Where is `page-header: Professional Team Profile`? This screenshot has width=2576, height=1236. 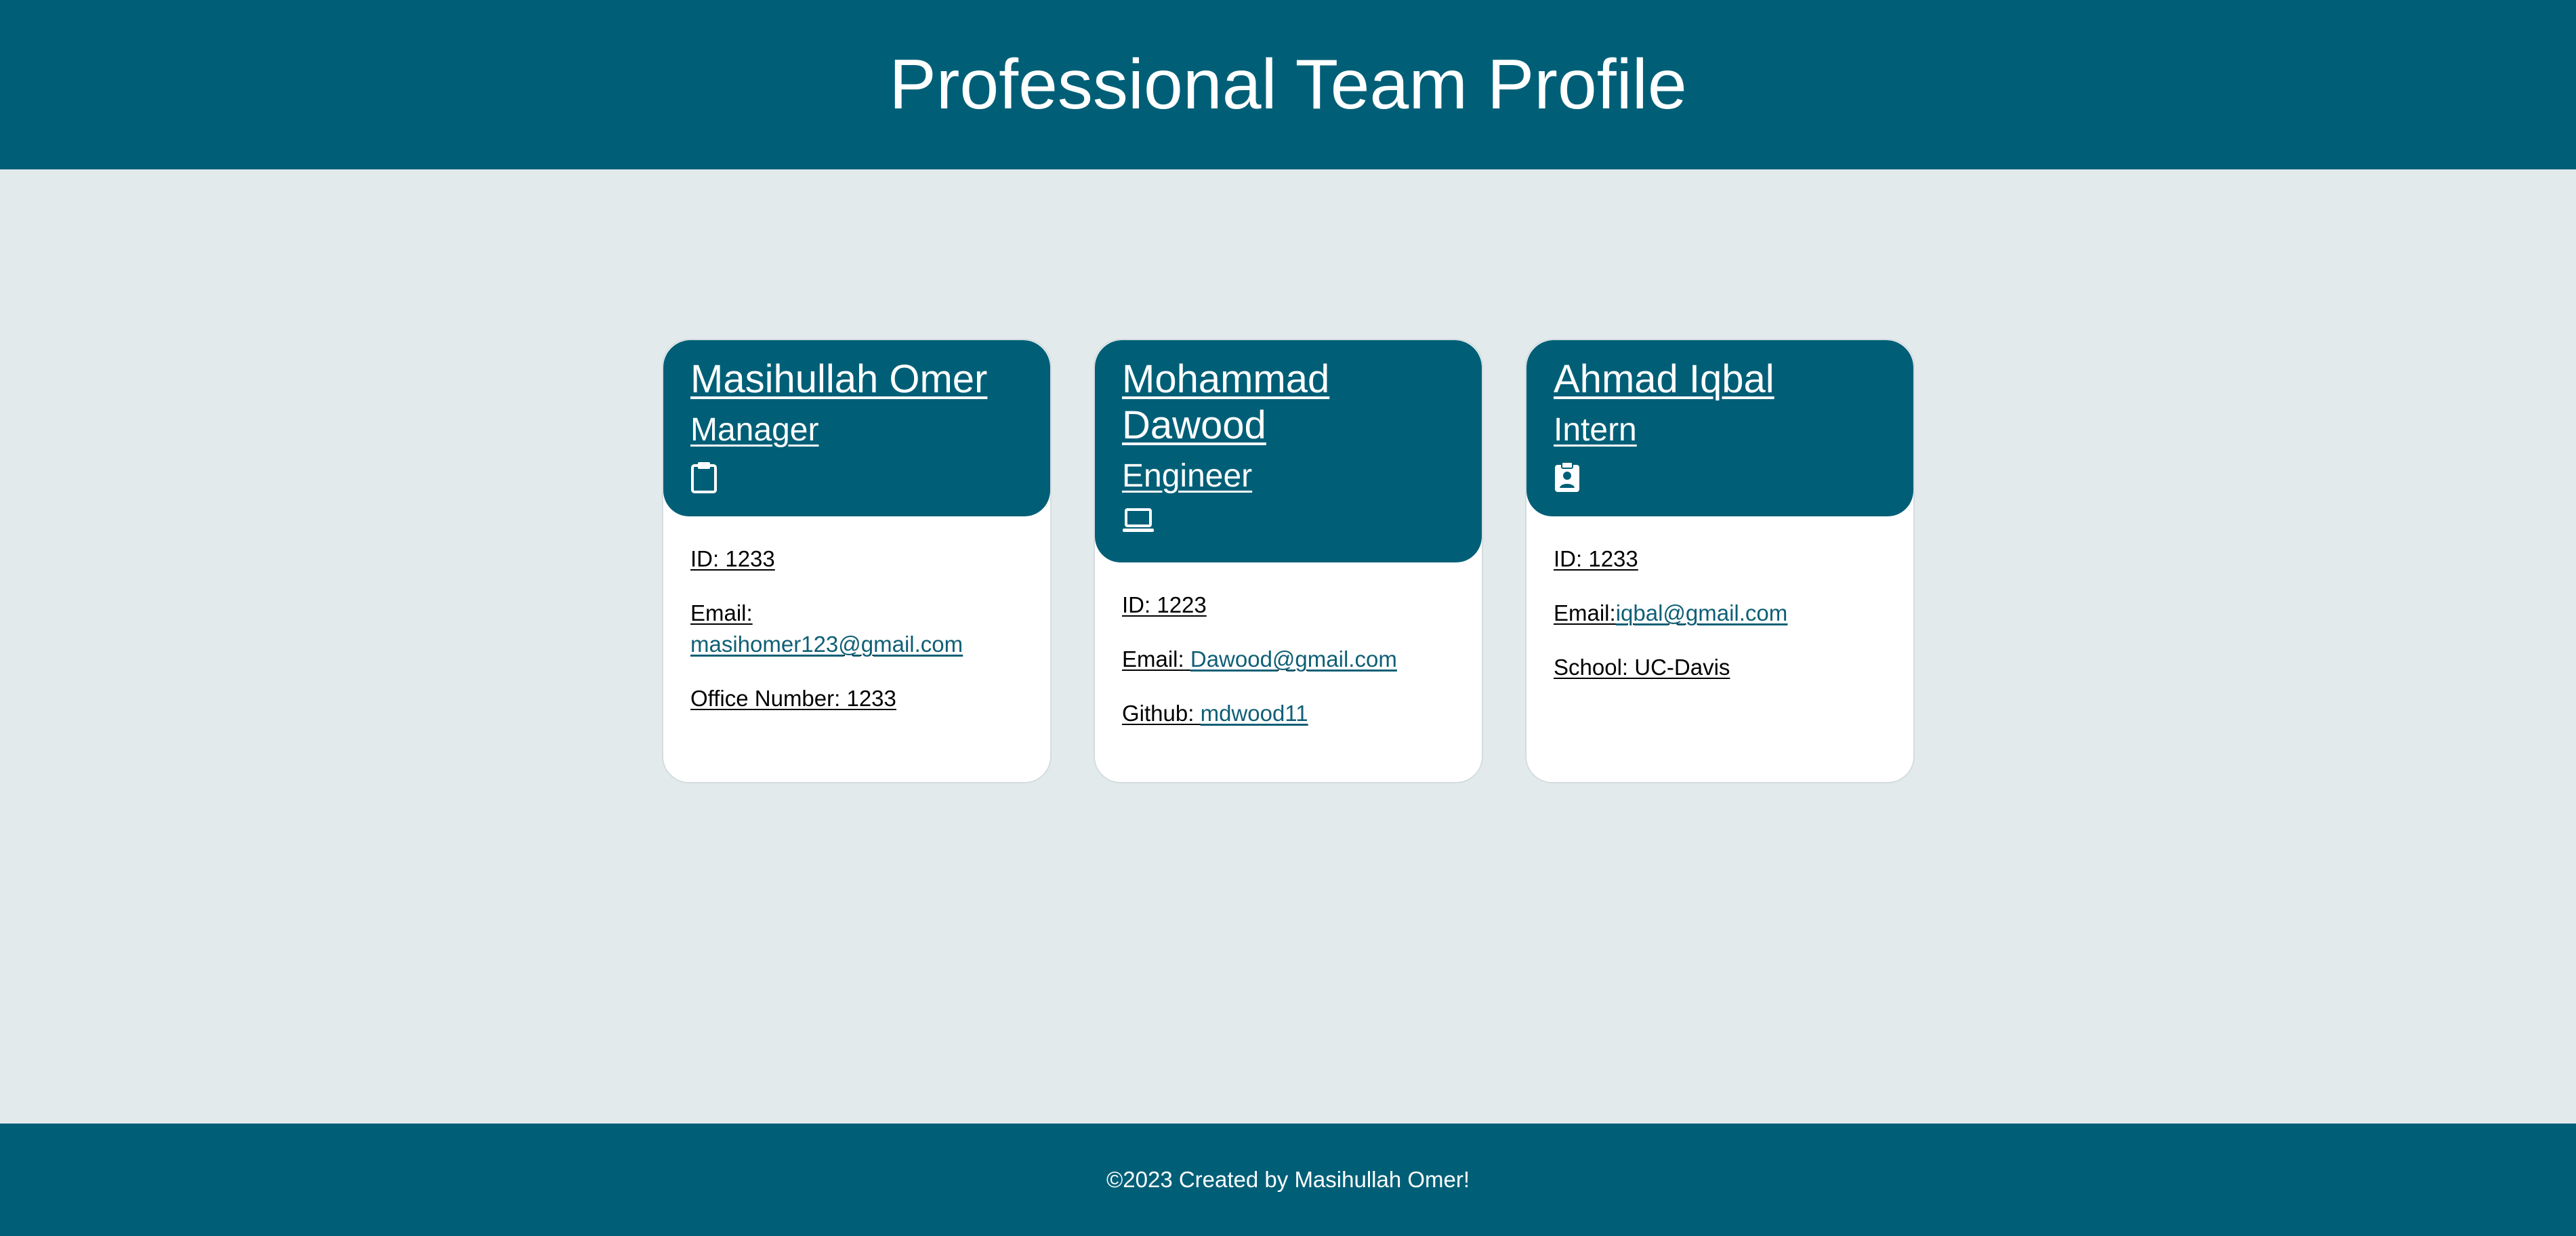 page-header: Professional Team Profile is located at coordinates (1288, 84).